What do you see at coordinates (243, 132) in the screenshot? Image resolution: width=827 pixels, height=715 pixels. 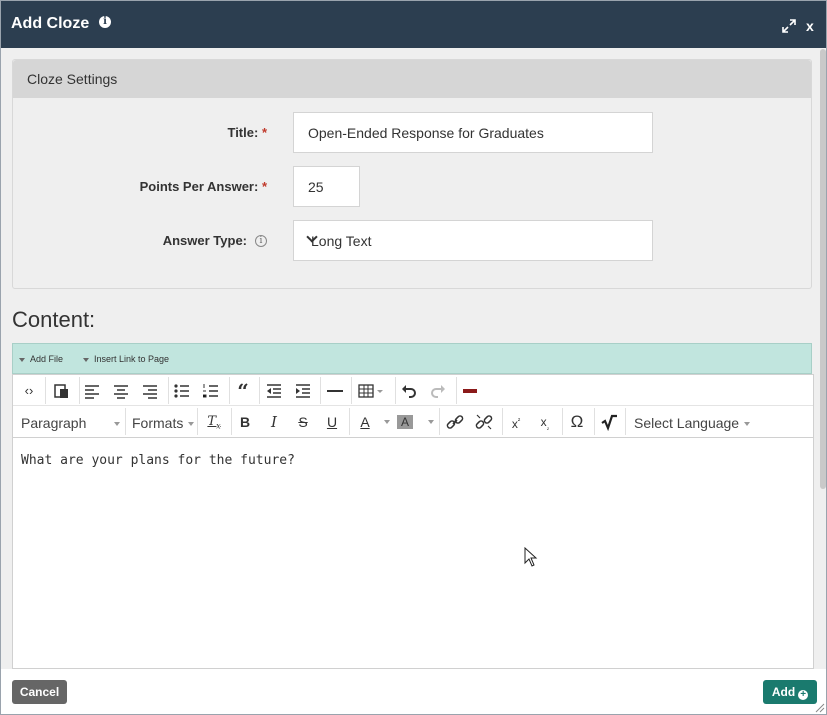 I see `title-label-text: Title:` at bounding box center [243, 132].